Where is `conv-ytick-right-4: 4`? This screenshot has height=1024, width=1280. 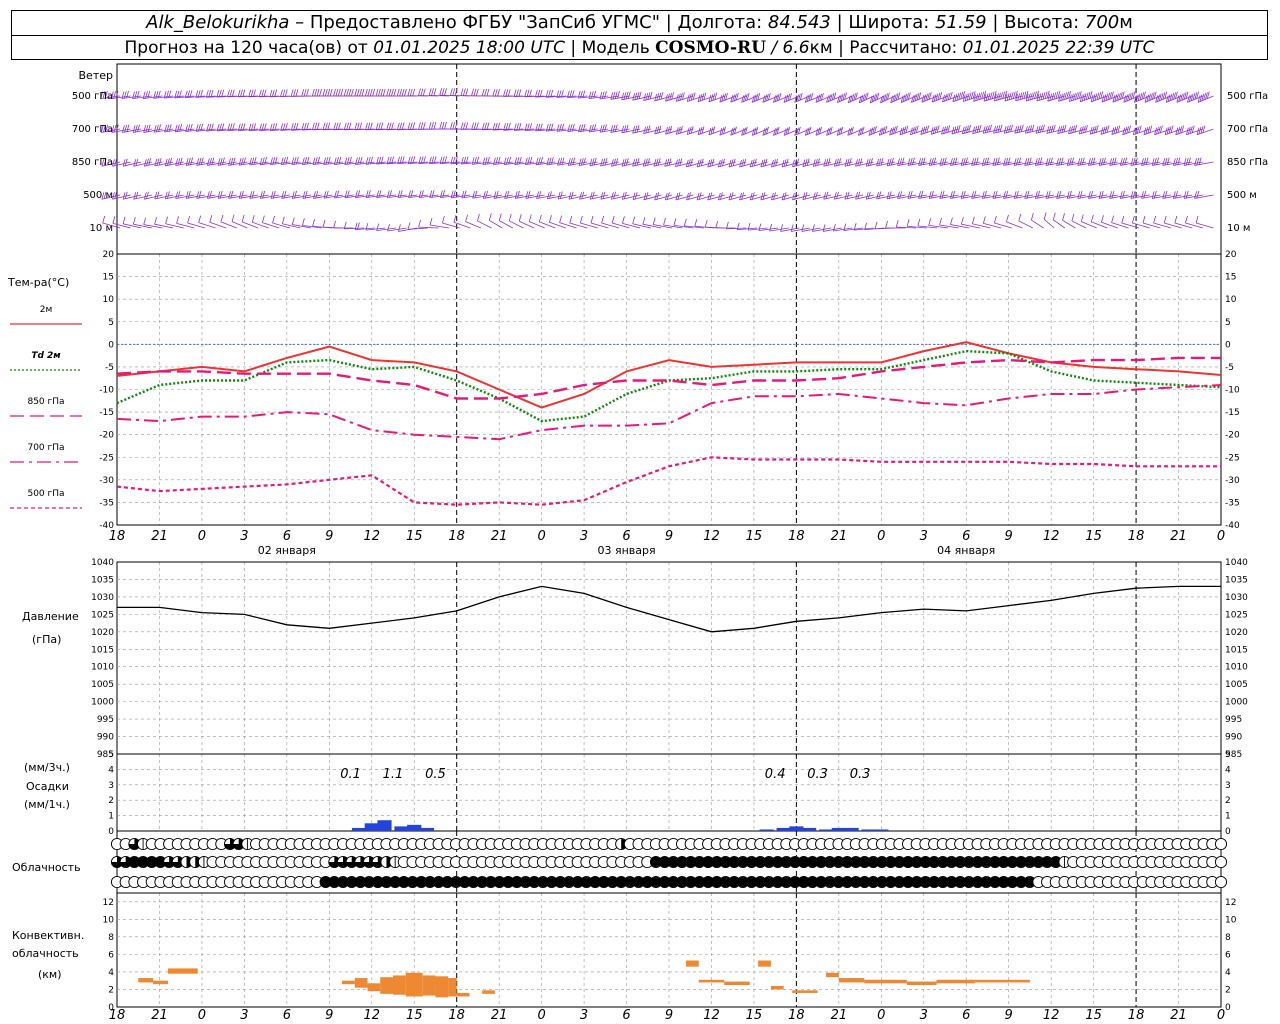
conv-ytick-right-4: 4 is located at coordinates (1228, 973).